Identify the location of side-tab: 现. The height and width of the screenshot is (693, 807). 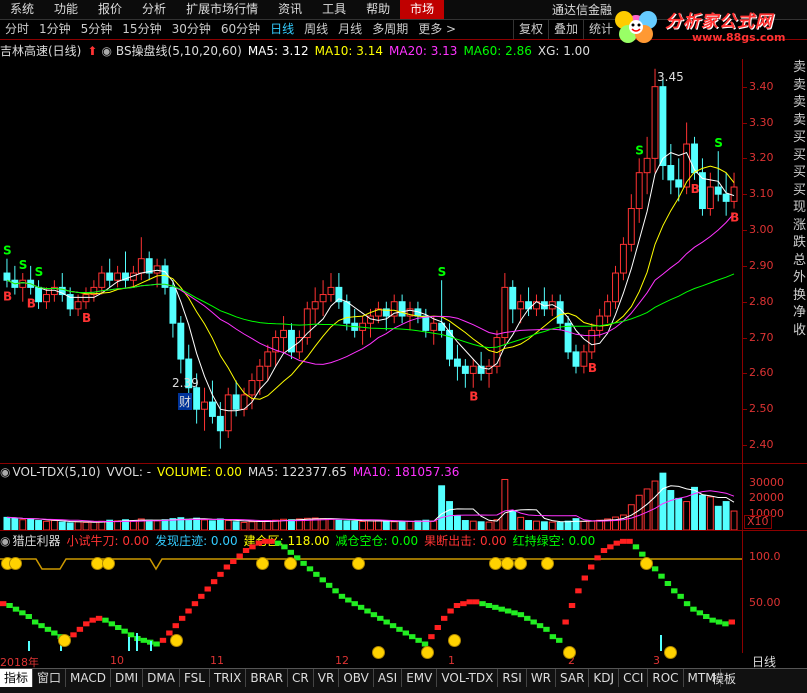
(799, 208).